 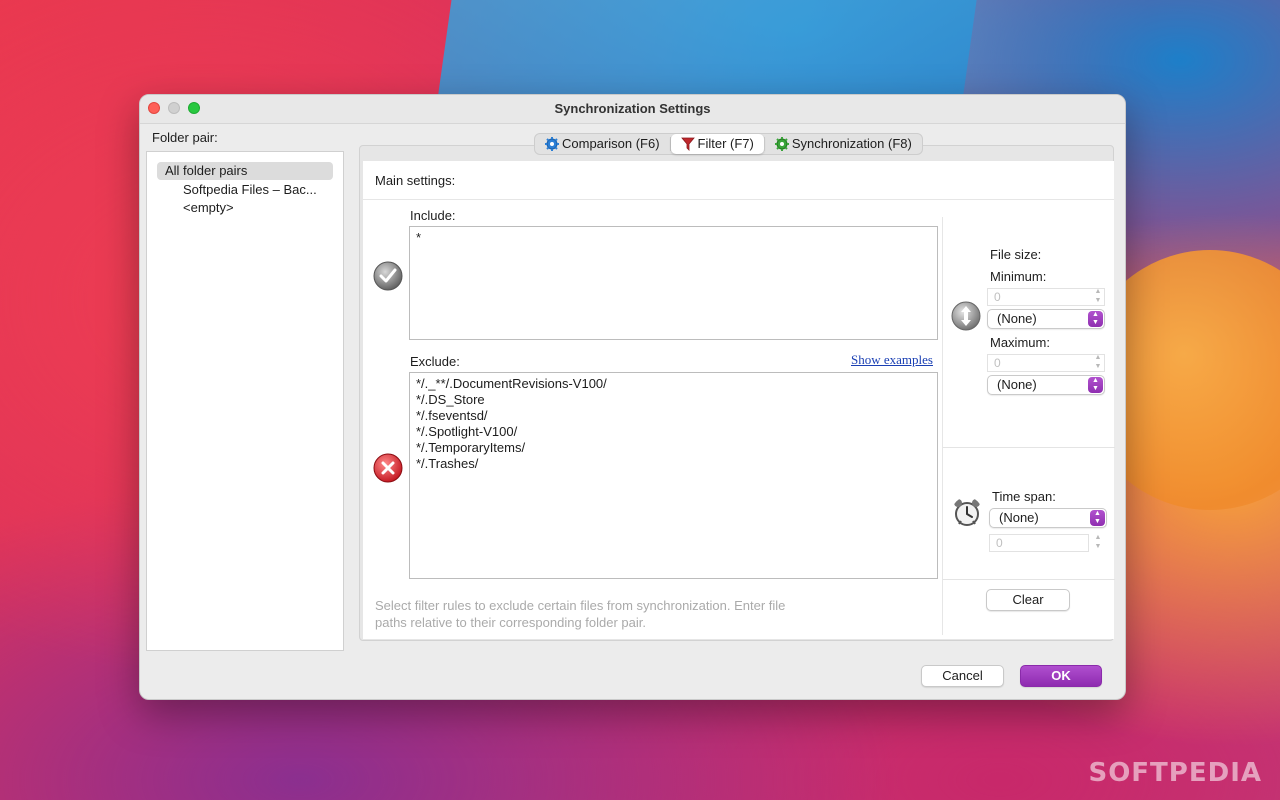 I want to click on maximum-unit-value: (None), so click(x=1017, y=384).